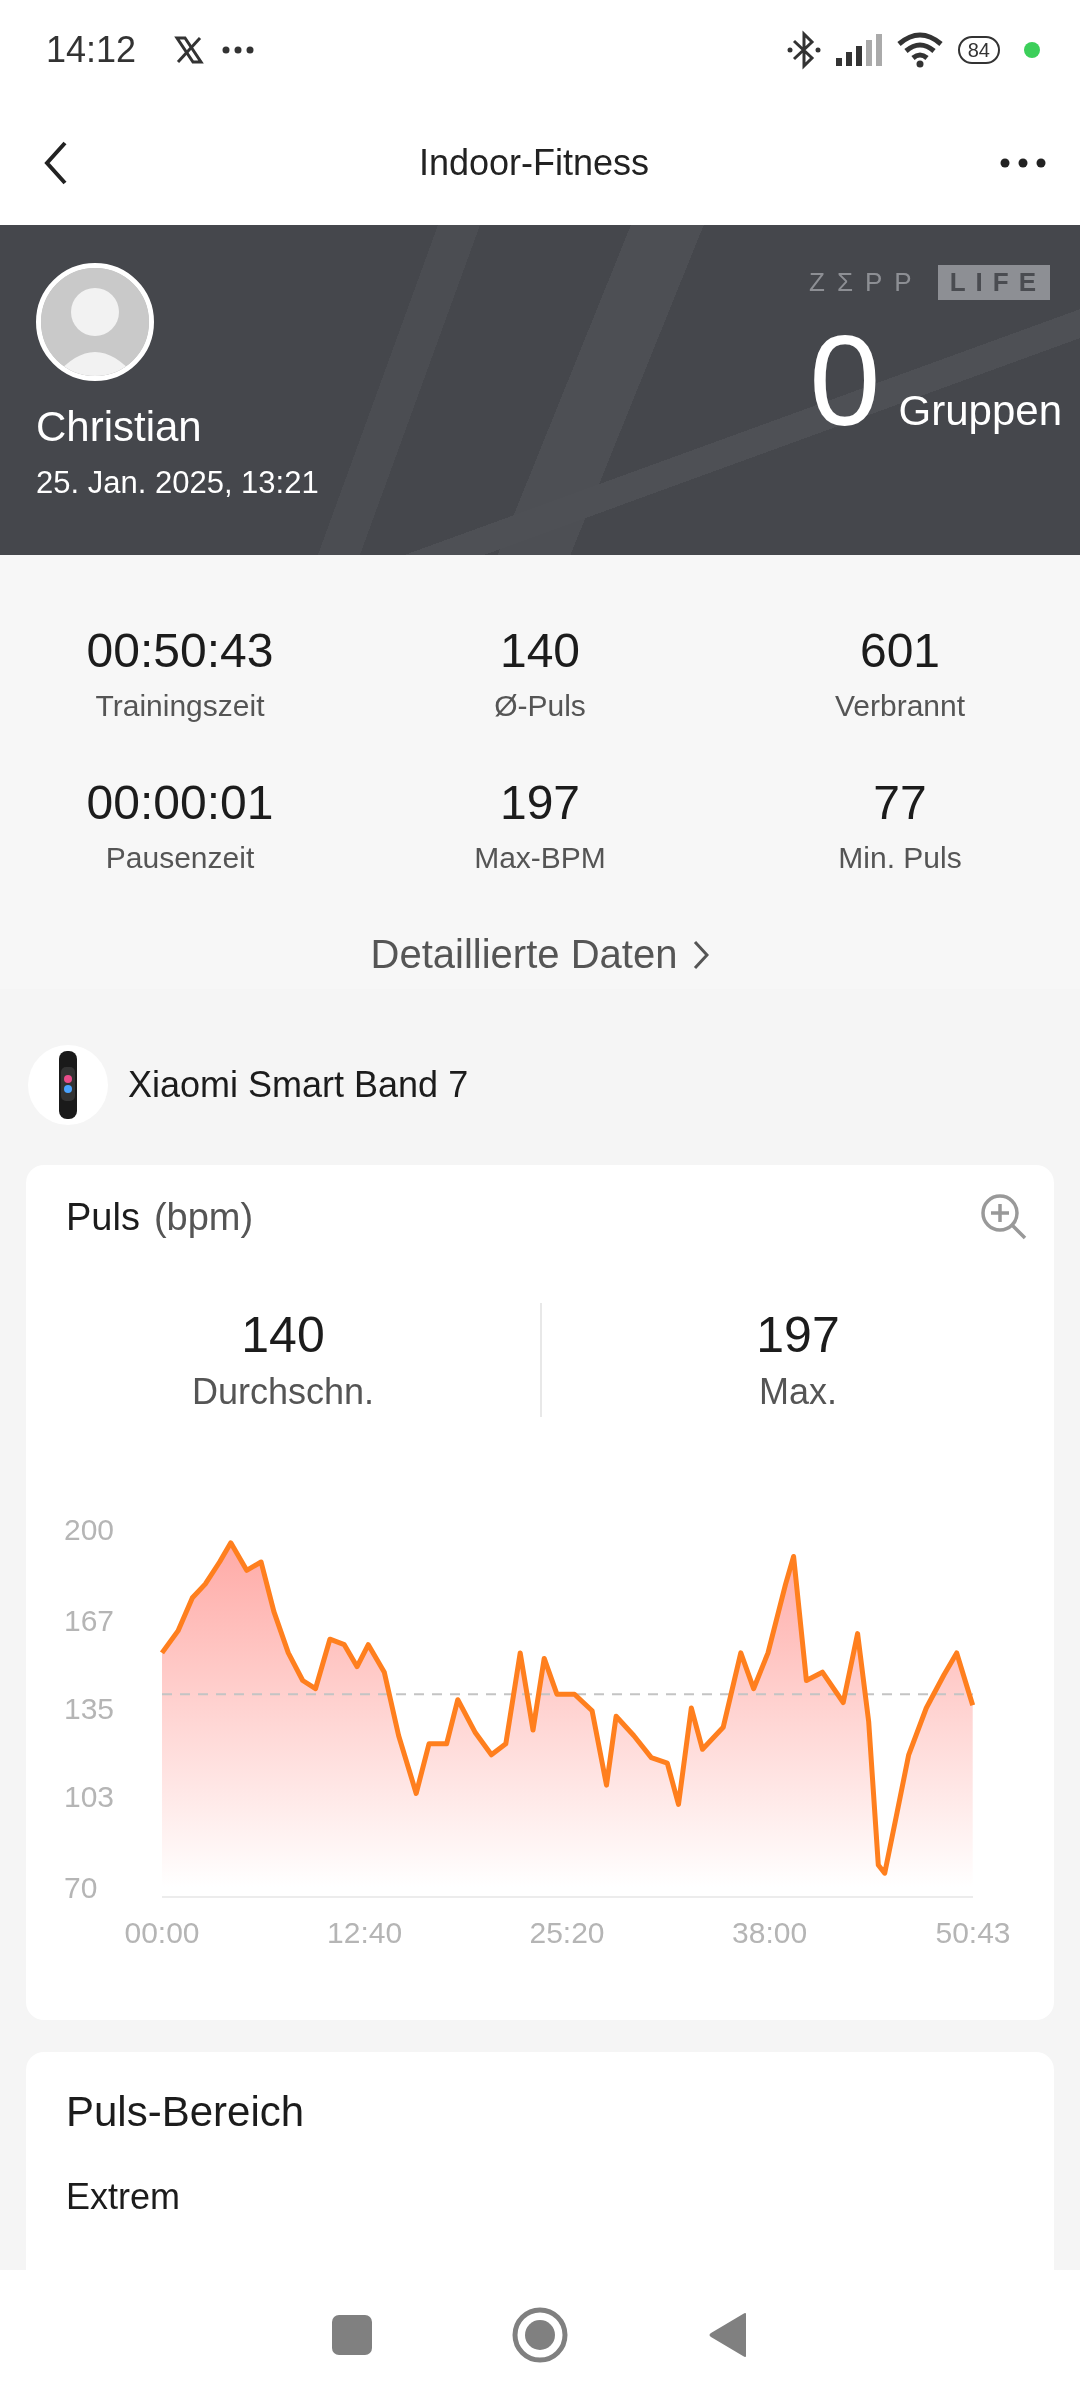  I want to click on recent-apps-button, so click(352, 2335).